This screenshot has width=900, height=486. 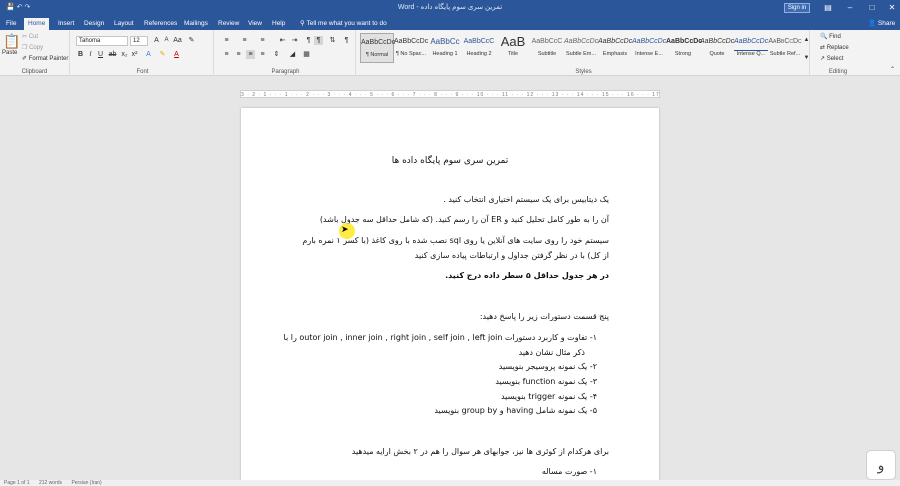 What do you see at coordinates (278, 24) in the screenshot?
I see `tab-help: Help` at bounding box center [278, 24].